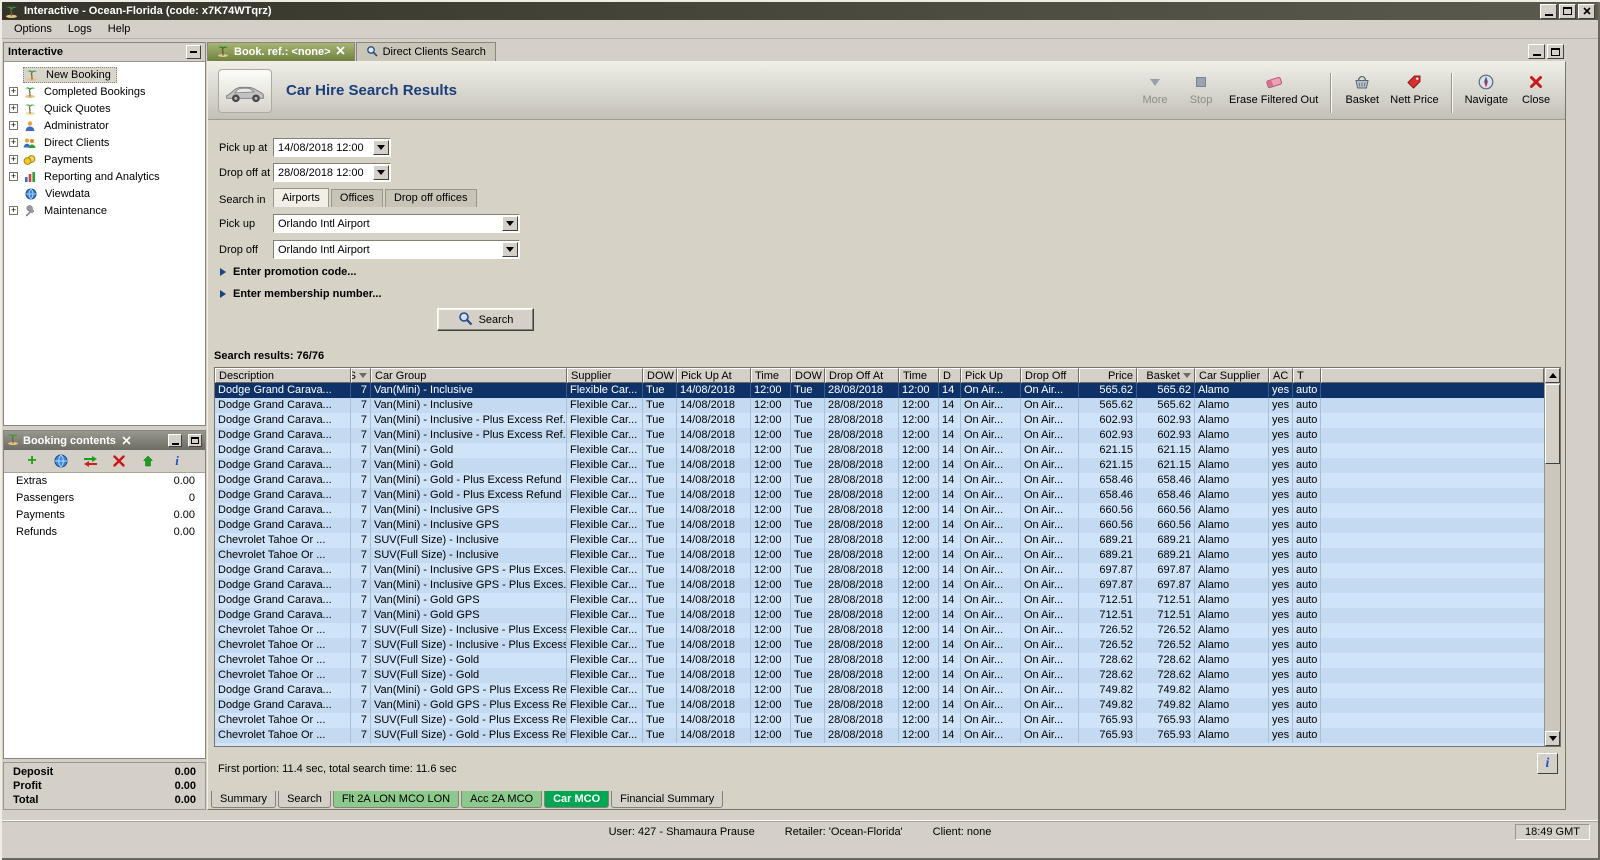 The width and height of the screenshot is (1600, 860). I want to click on mdi-restore-button, so click(1555, 51).